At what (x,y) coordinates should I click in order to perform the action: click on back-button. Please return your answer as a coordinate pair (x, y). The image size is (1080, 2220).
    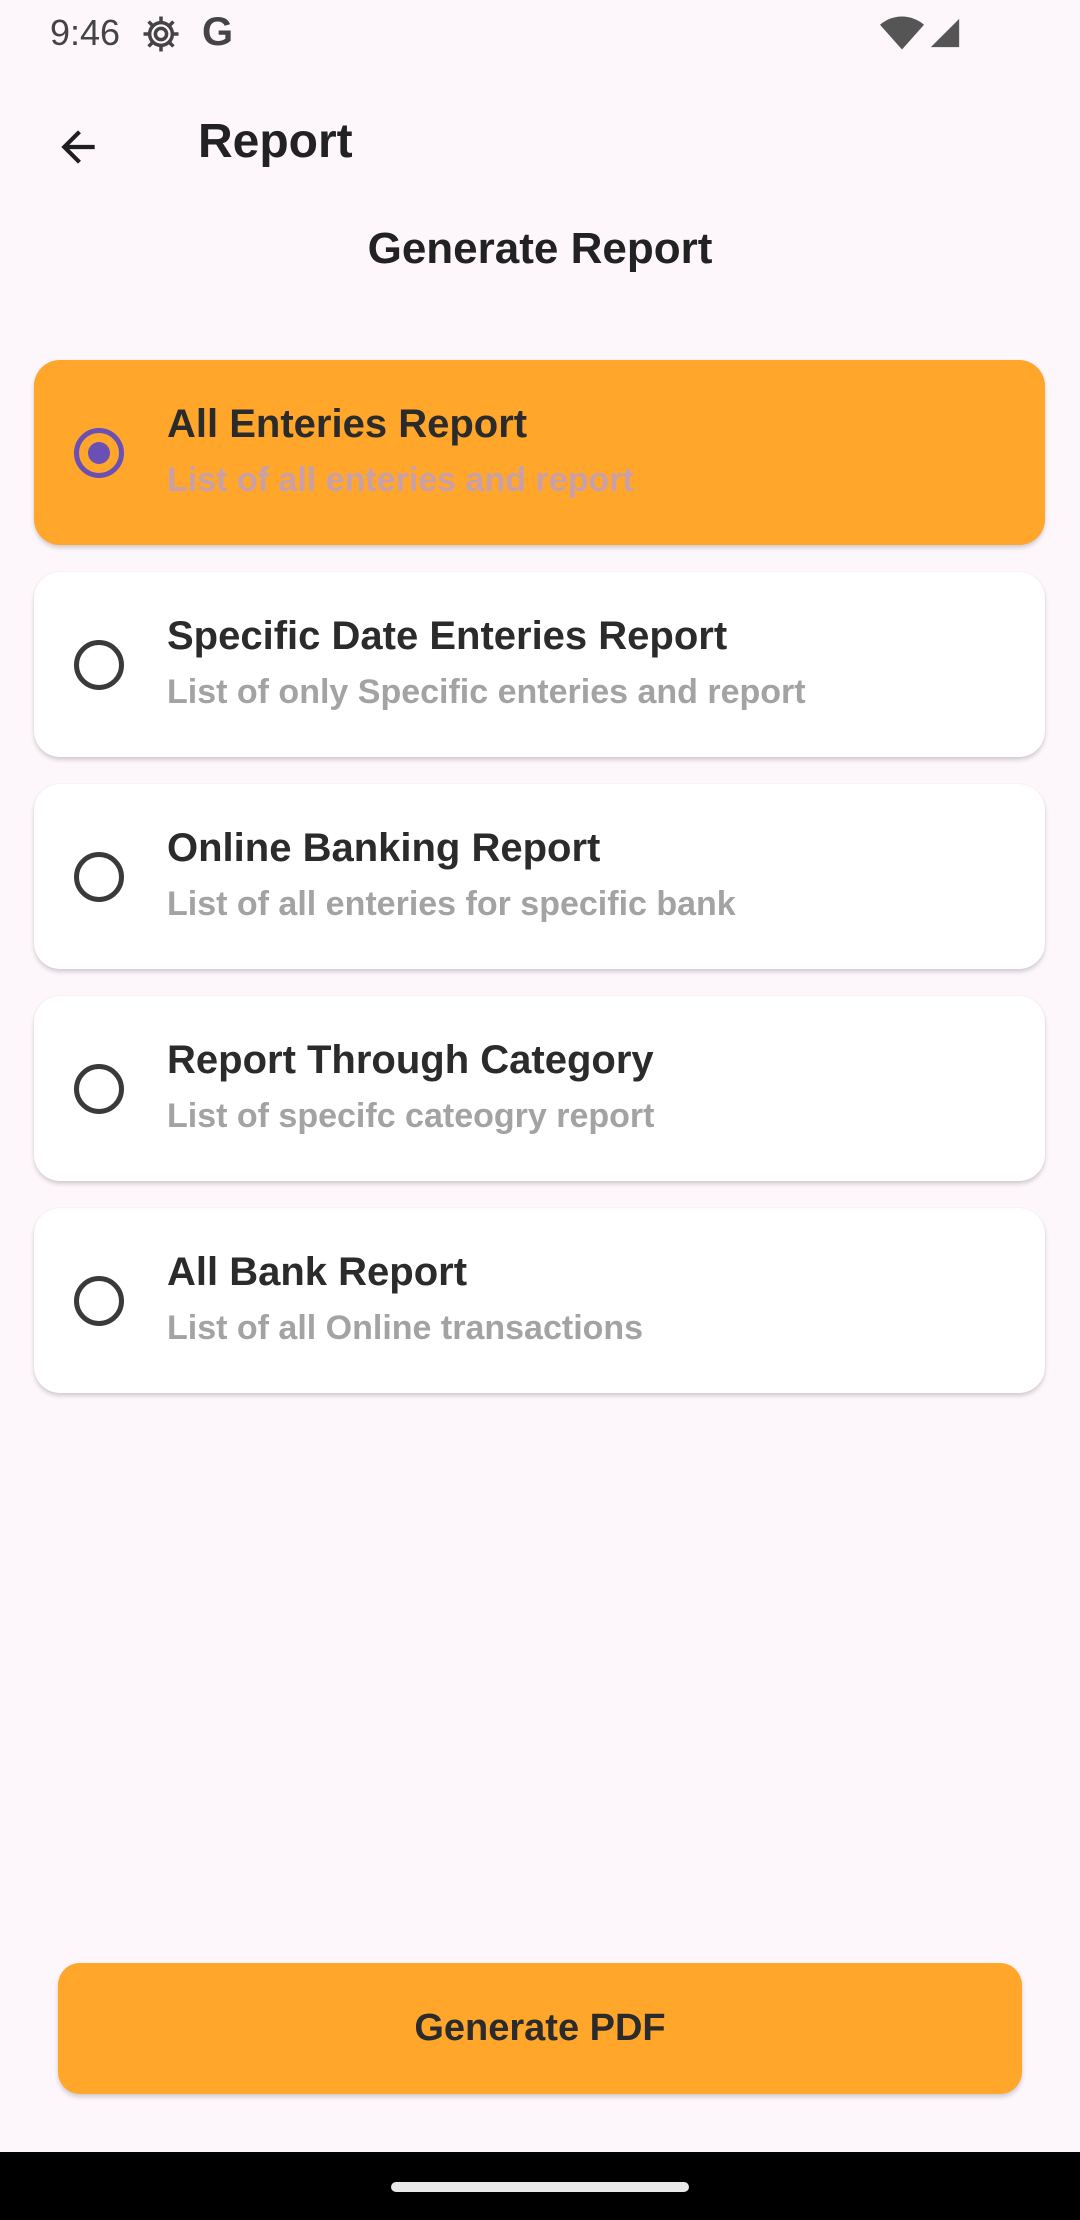
    Looking at the image, I should click on (78, 147).